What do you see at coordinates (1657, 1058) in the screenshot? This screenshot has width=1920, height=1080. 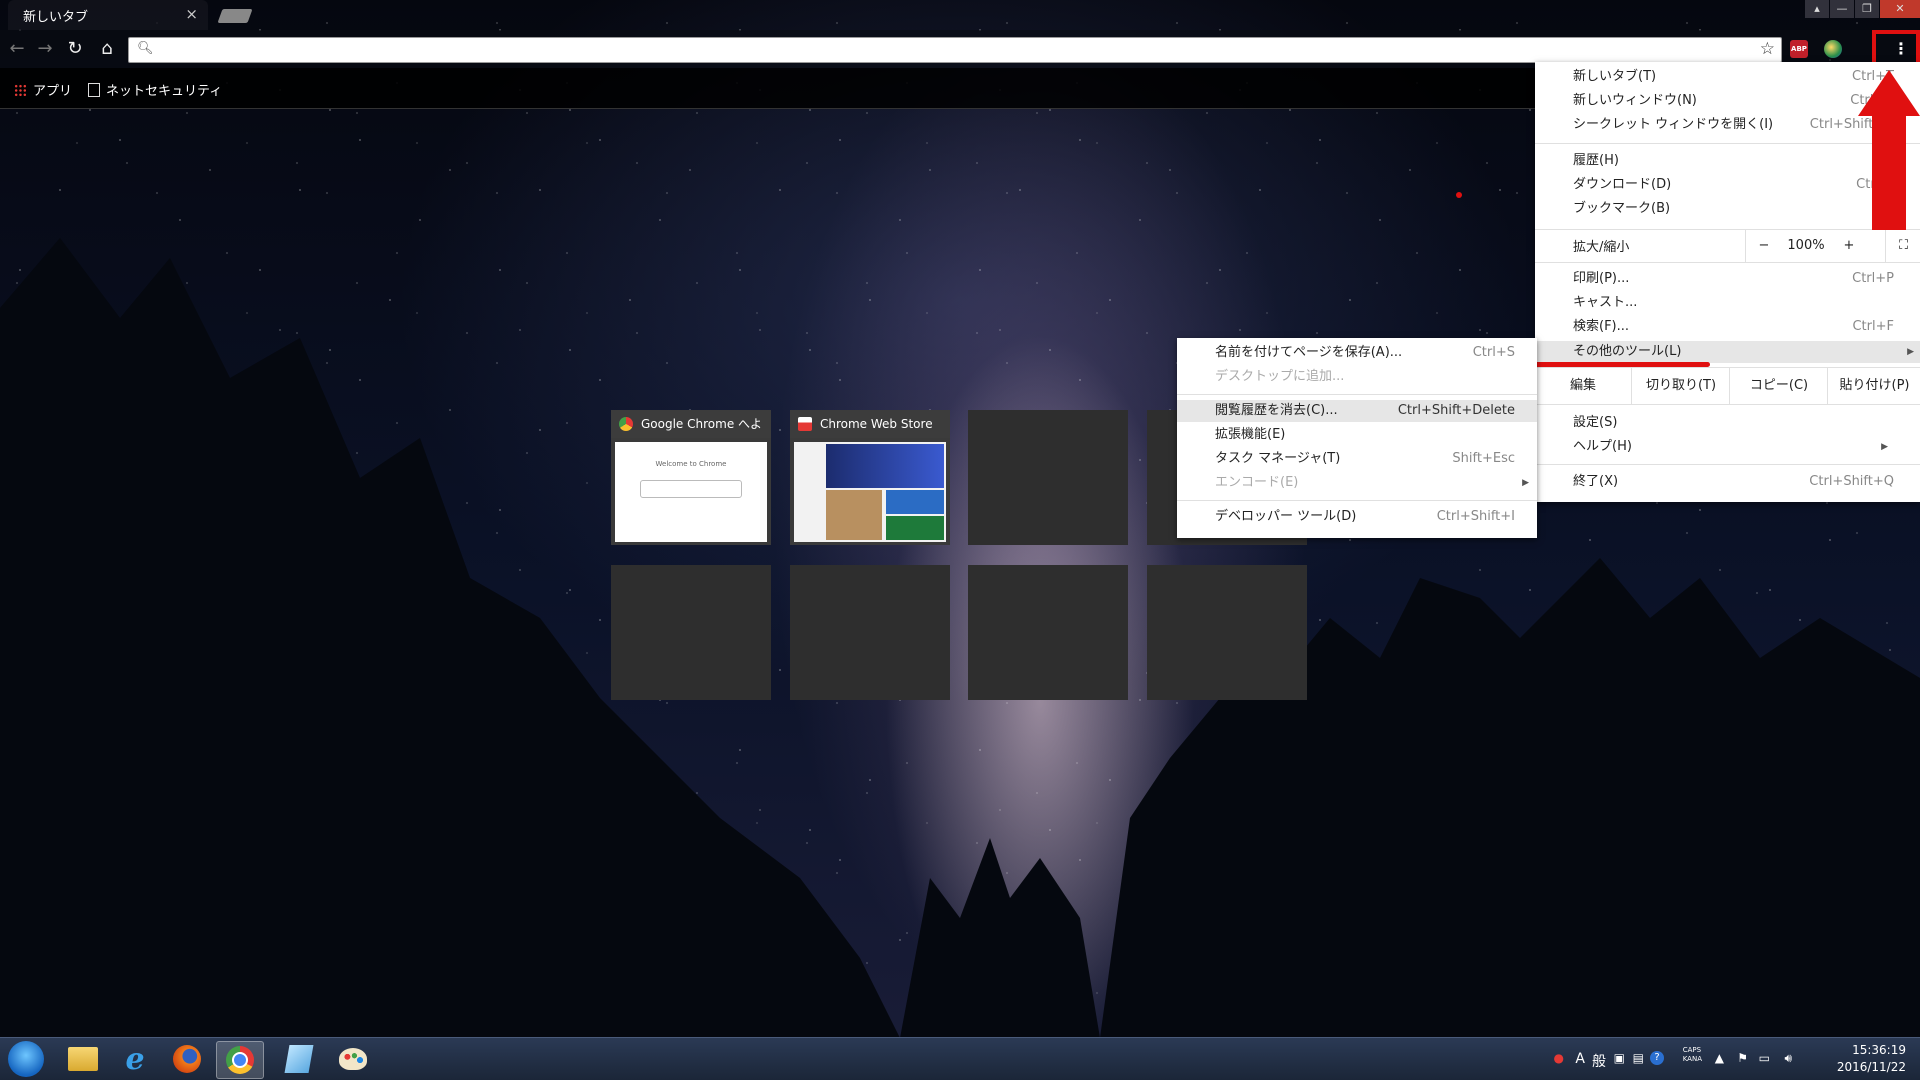 I see `help-tray-icon: ?` at bounding box center [1657, 1058].